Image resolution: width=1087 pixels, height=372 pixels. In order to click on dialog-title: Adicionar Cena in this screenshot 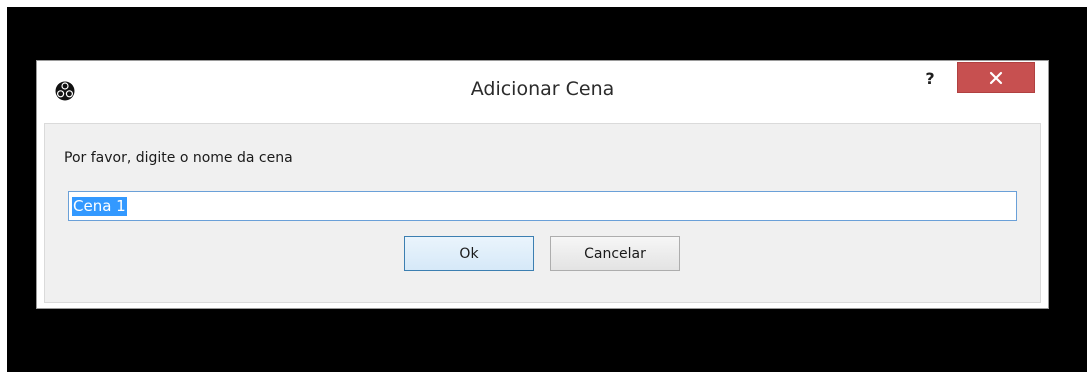, I will do `click(542, 89)`.